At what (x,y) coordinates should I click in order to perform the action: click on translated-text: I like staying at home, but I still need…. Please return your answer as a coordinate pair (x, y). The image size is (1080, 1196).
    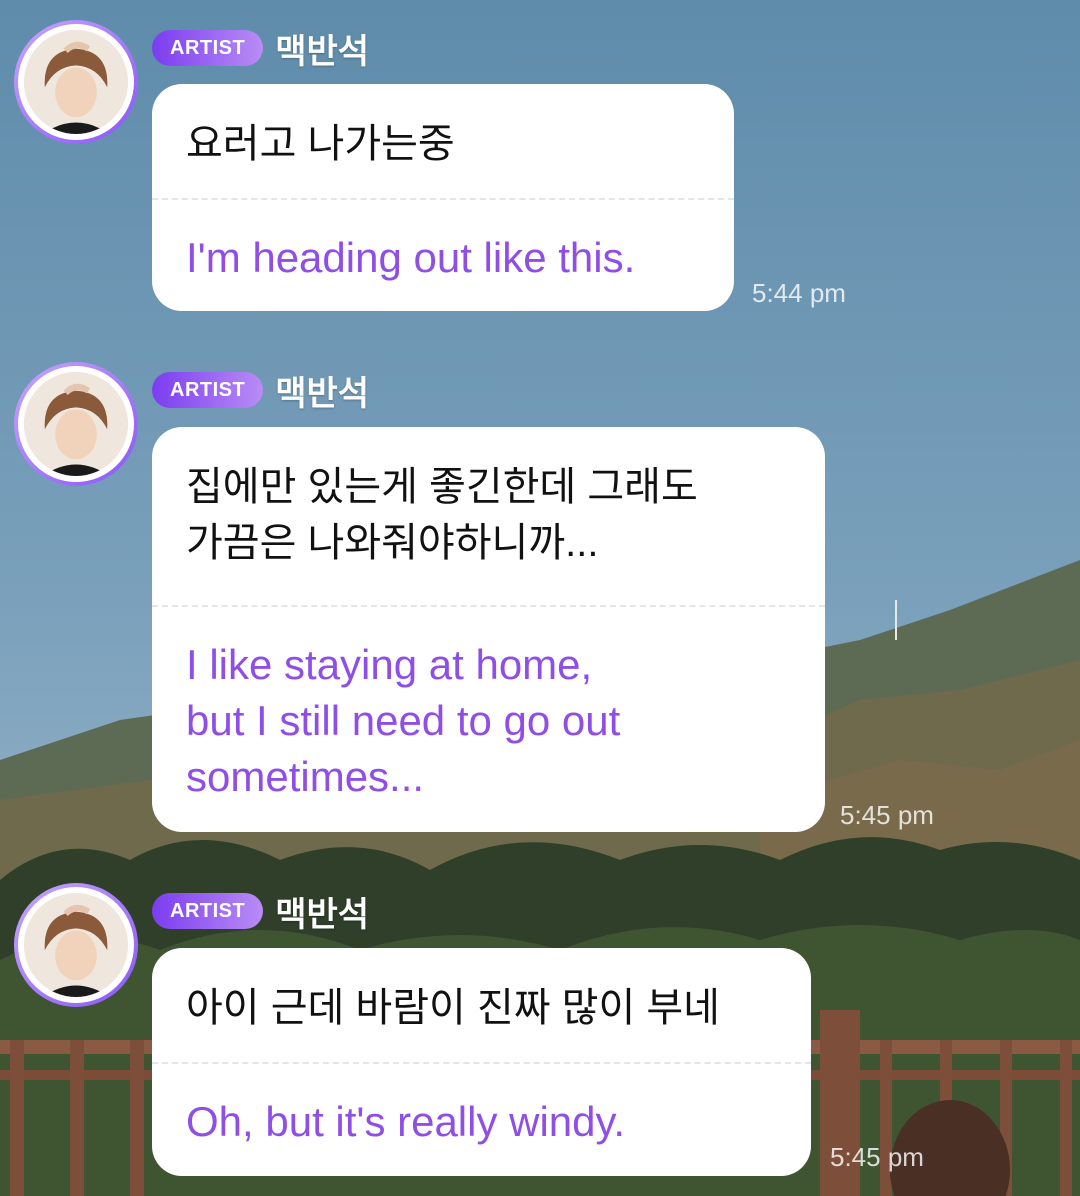
    Looking at the image, I should click on (403, 720).